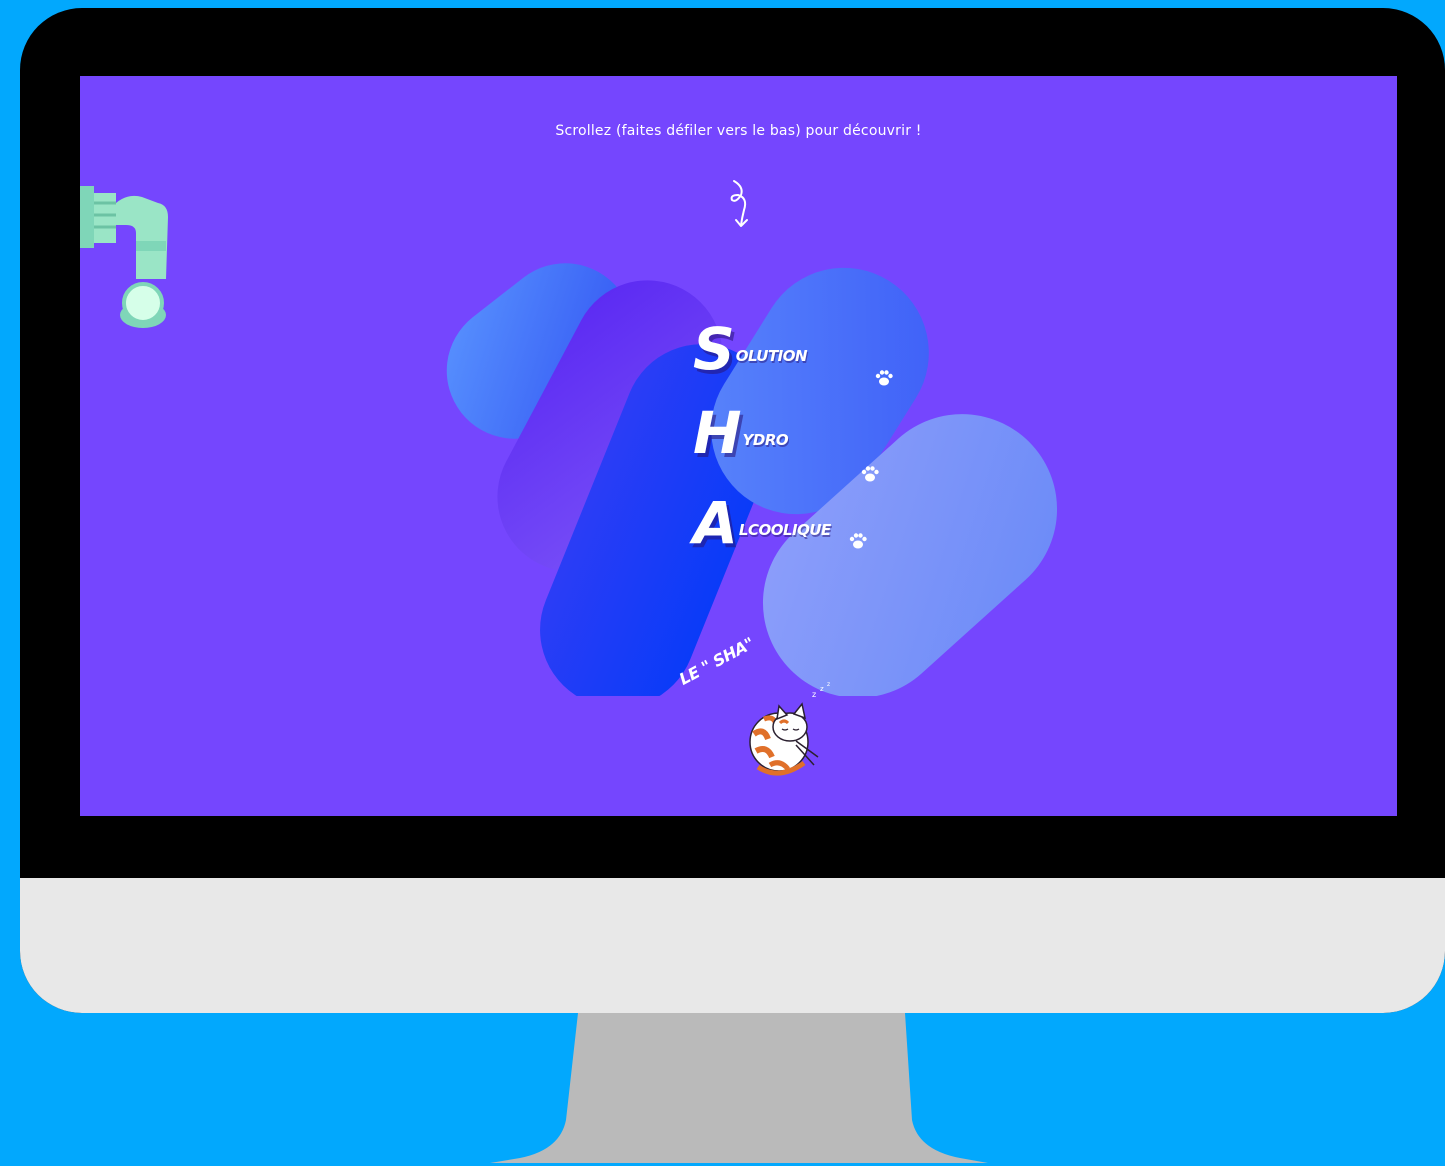  I want to click on acronym-word-solution: OLUTION, so click(771, 356).